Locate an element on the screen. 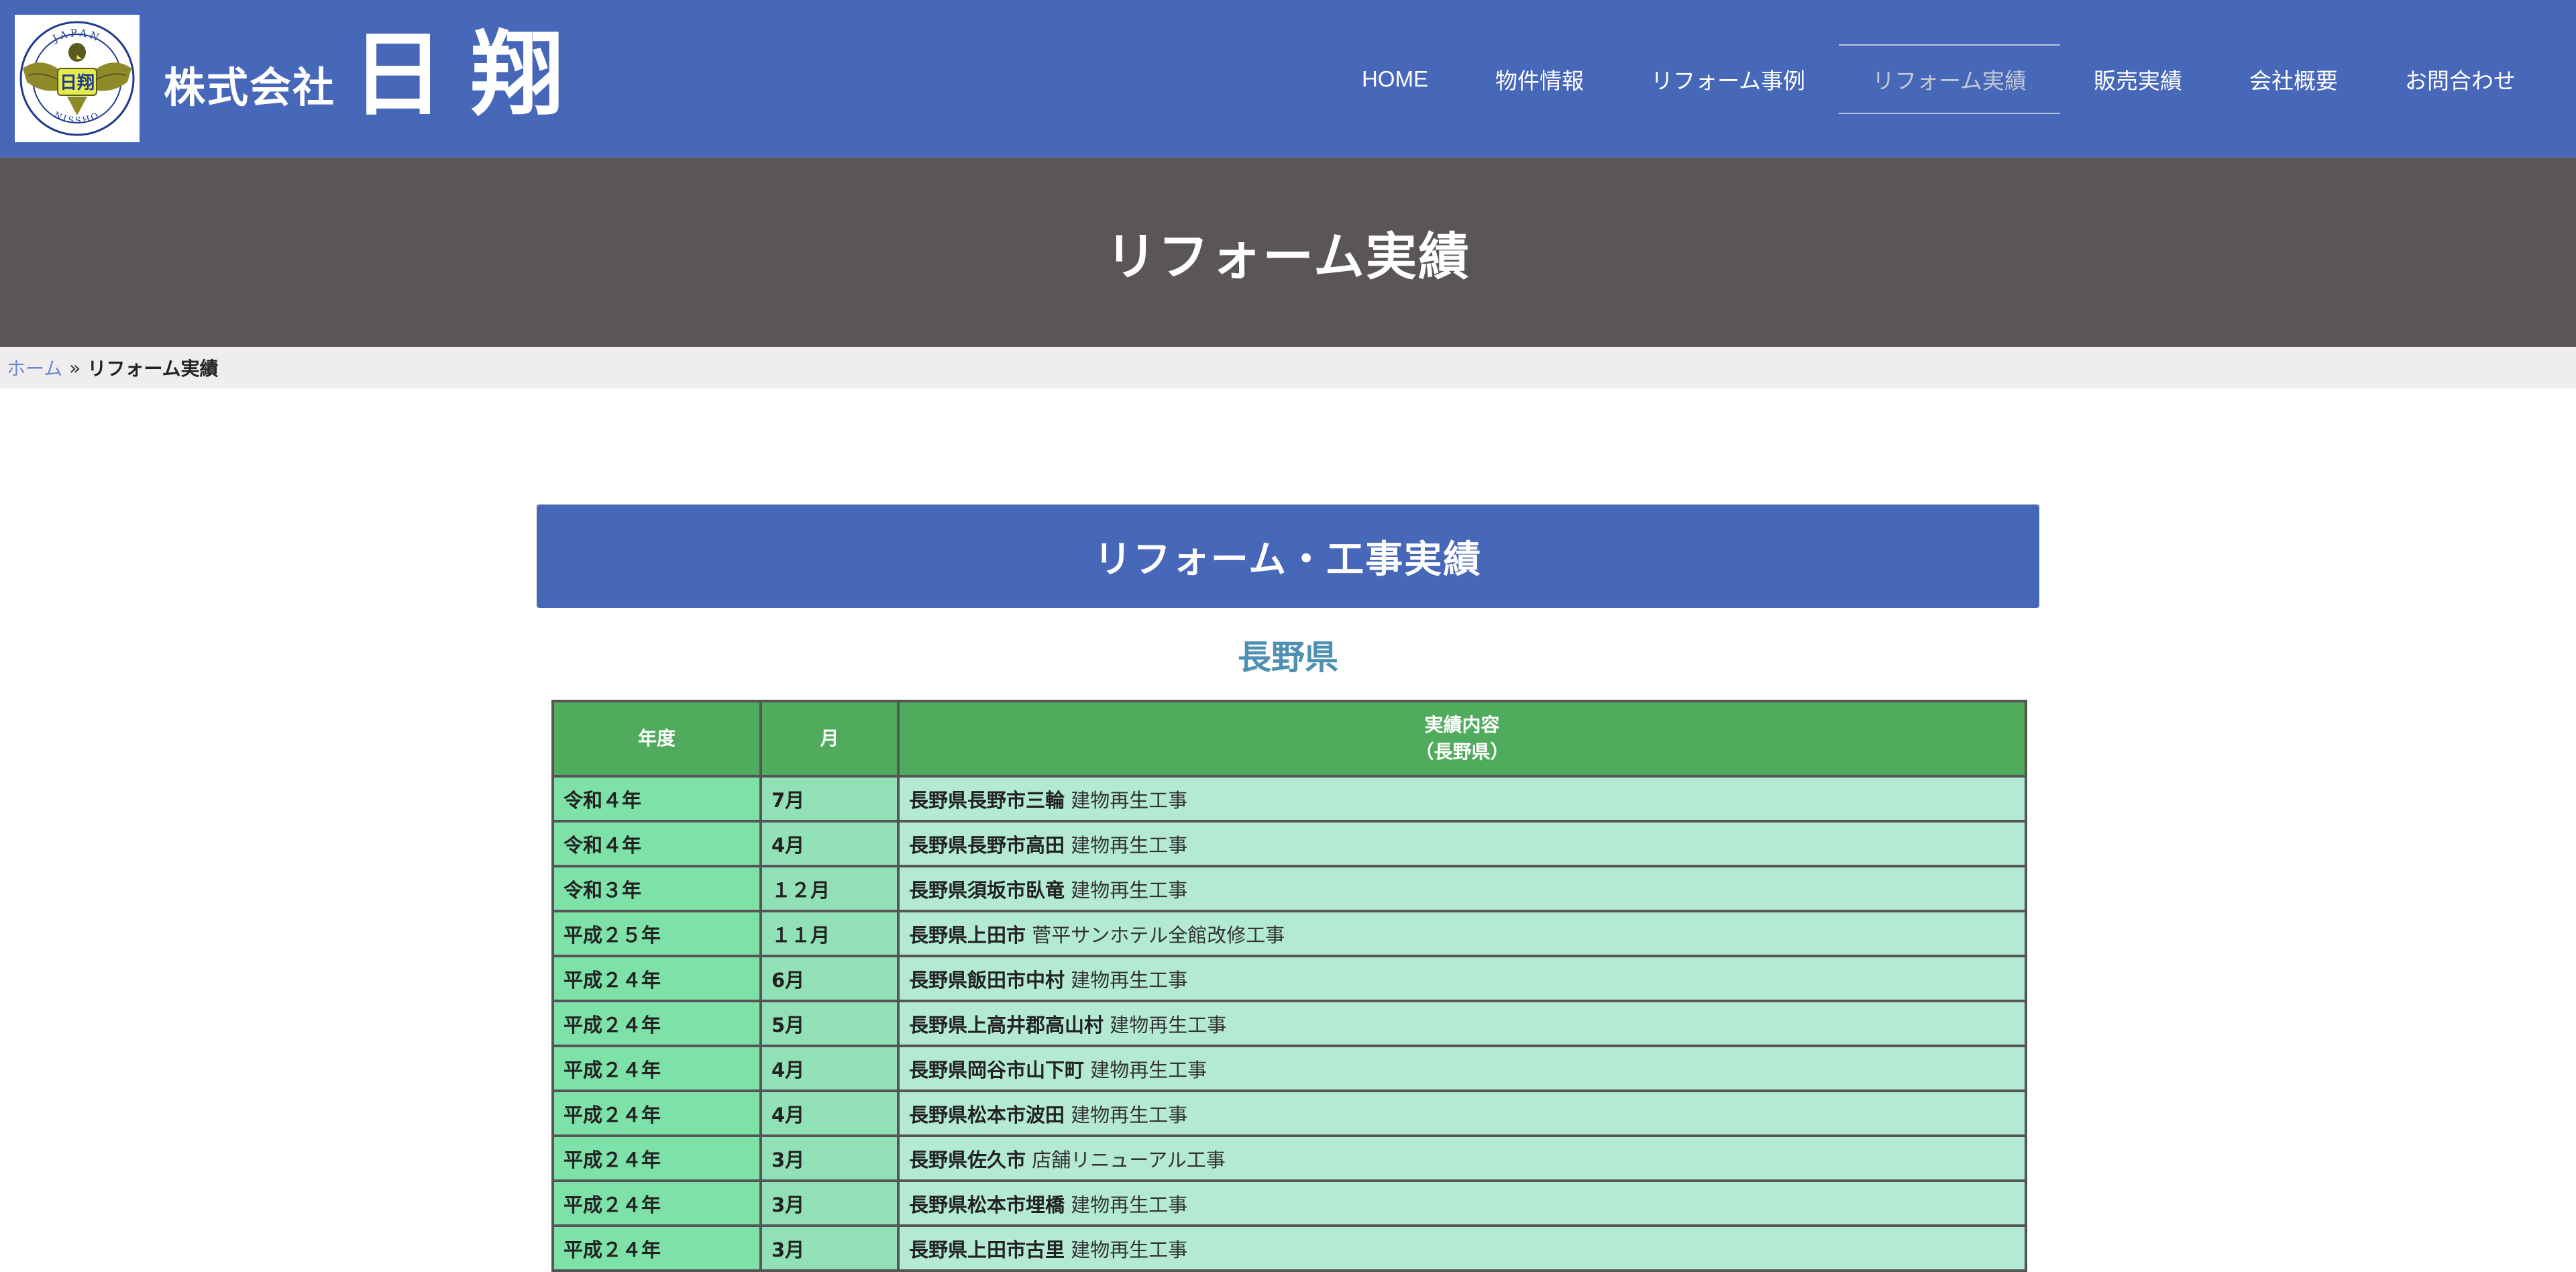 Image resolution: width=2576 pixels, height=1272 pixels. cell-detail: 長野県上田市 菅平サンホテル全館改修工事 is located at coordinates (1462, 933).